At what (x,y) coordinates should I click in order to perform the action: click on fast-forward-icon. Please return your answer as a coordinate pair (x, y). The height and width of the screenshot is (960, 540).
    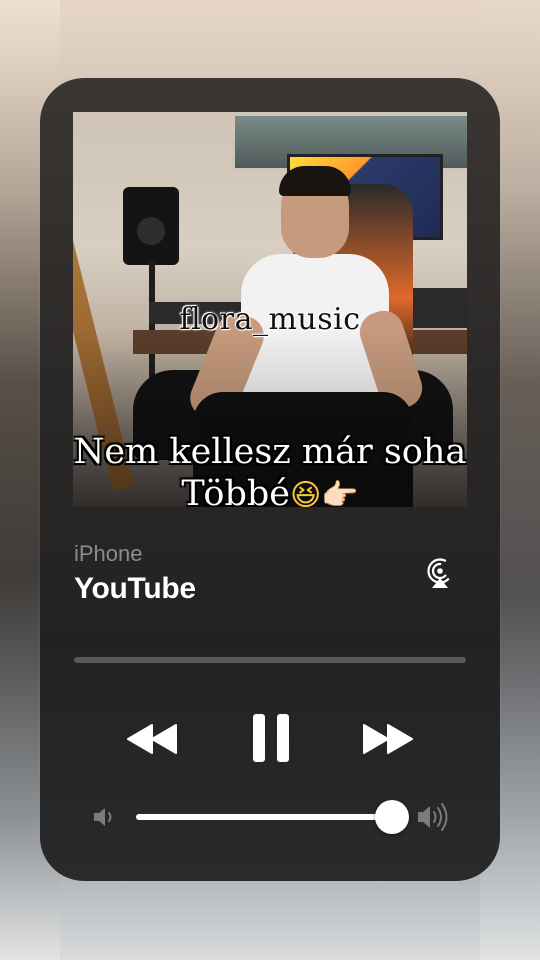
    Looking at the image, I should click on (388, 739).